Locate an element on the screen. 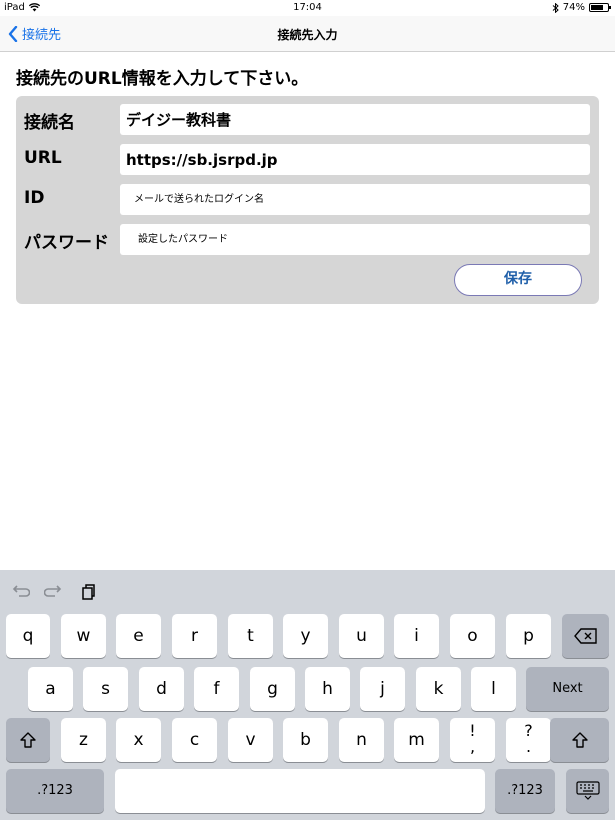 The height and width of the screenshot is (820, 615). key-k: k is located at coordinates (438, 689).